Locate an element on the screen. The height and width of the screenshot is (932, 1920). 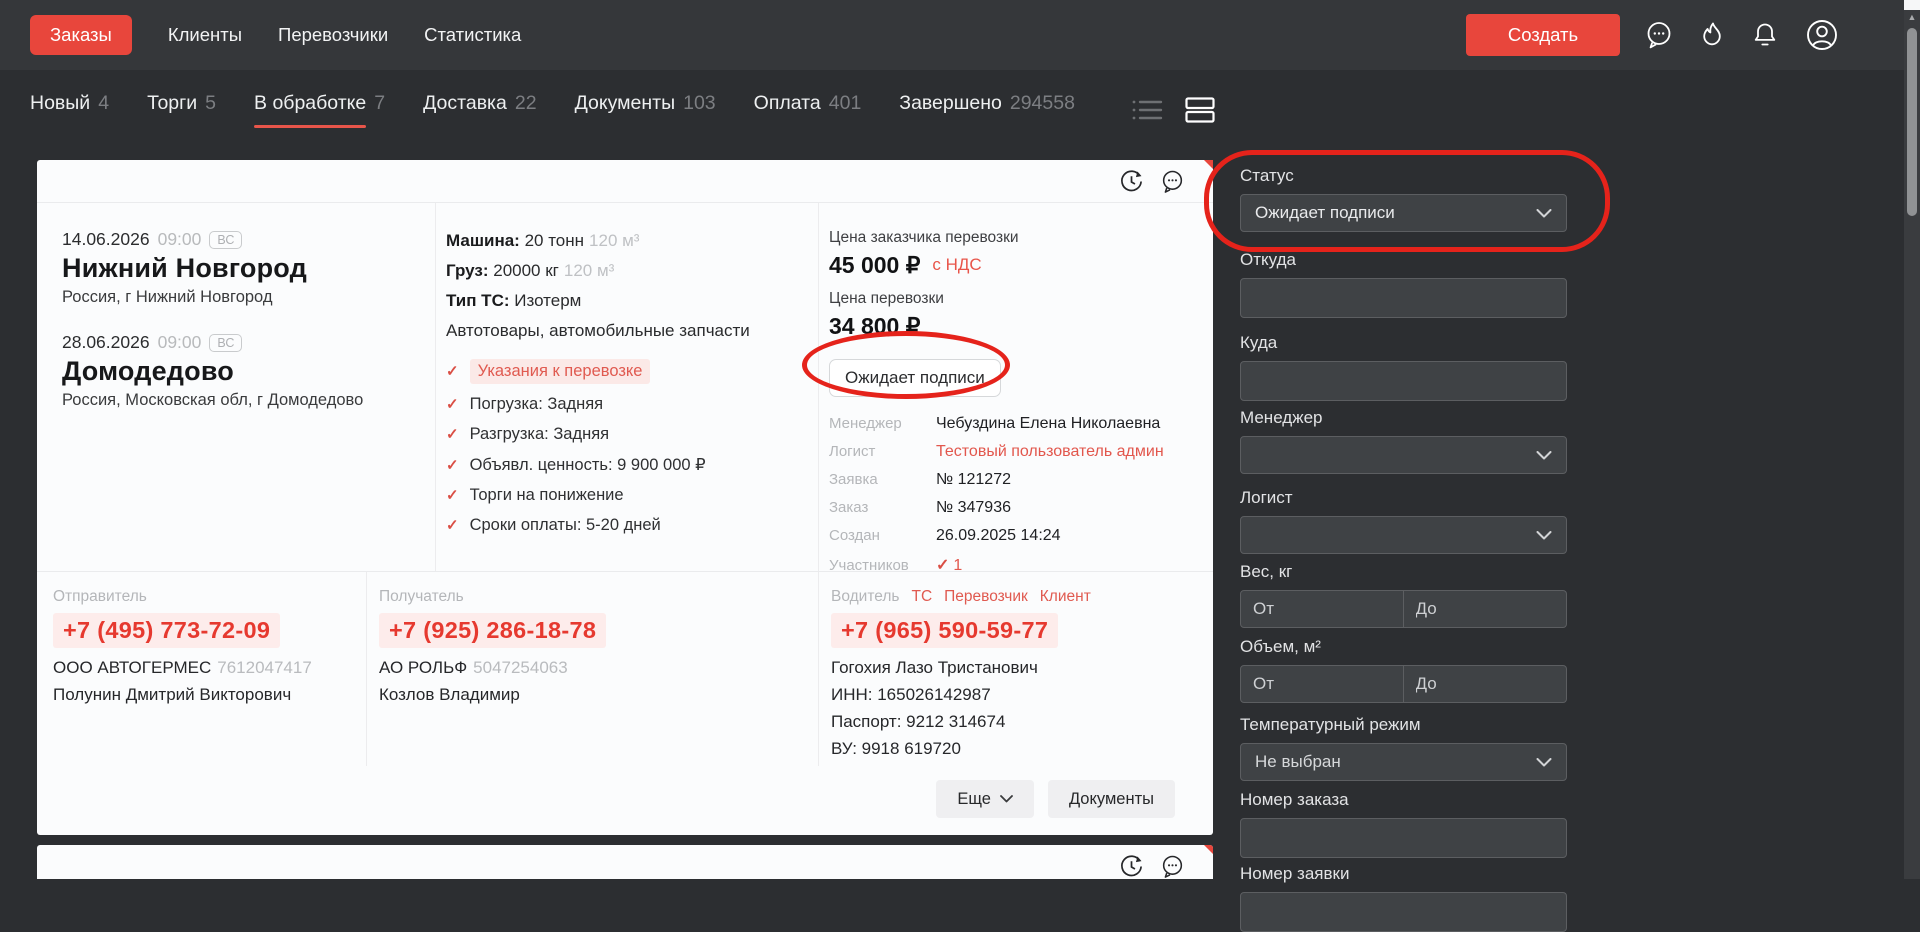
driver-license: ВУ: 9918 619720 is located at coordinates (896, 748).